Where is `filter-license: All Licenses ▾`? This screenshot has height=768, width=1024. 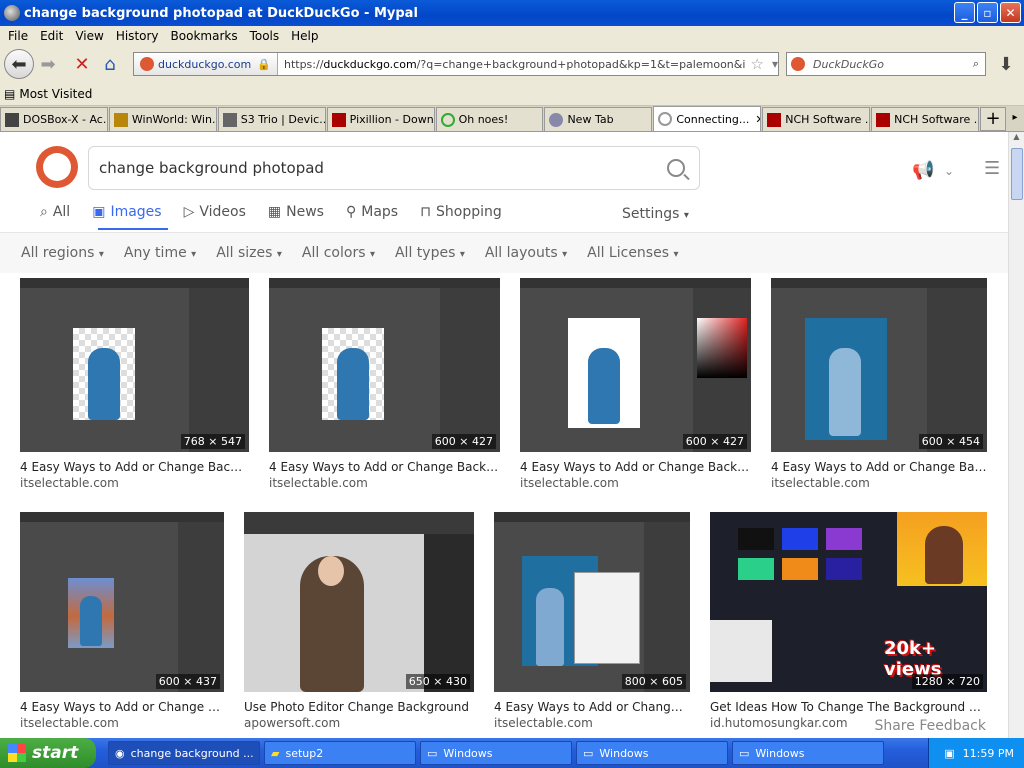 filter-license: All Licenses ▾ is located at coordinates (632, 253).